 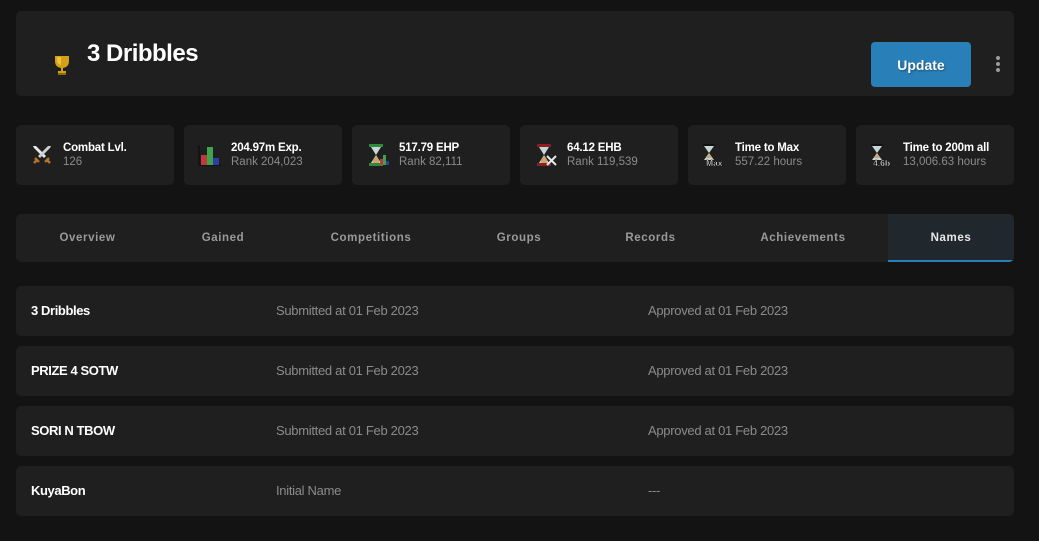 I want to click on stat-label: 517.79 EHP, so click(x=429, y=148).